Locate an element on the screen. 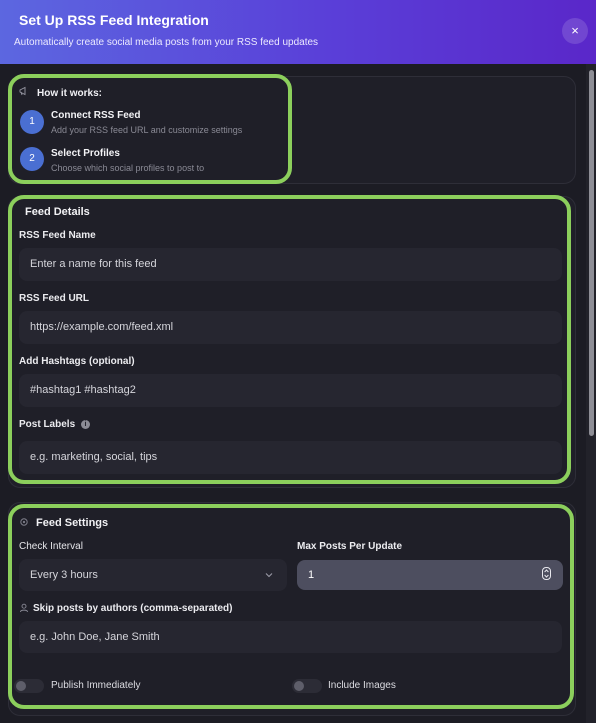 This screenshot has width=596, height=723. feed-url-input: https://example.com/feed.xml is located at coordinates (290, 327).